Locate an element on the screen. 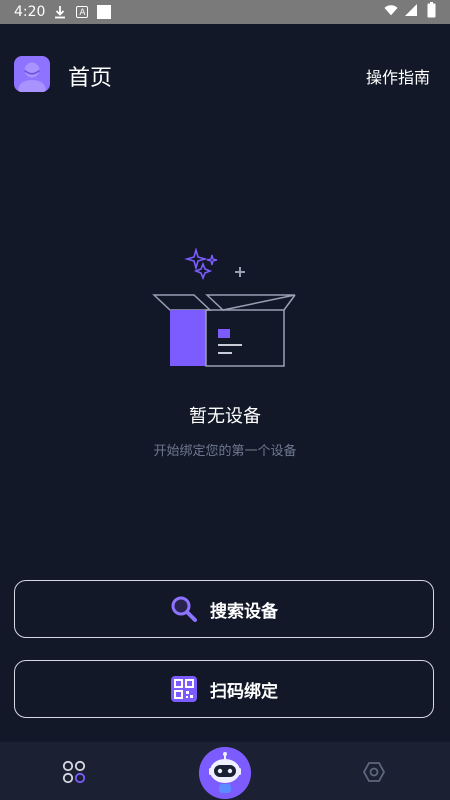 This screenshot has height=800, width=450. status-bar: 4:20 A is located at coordinates (225, 12).